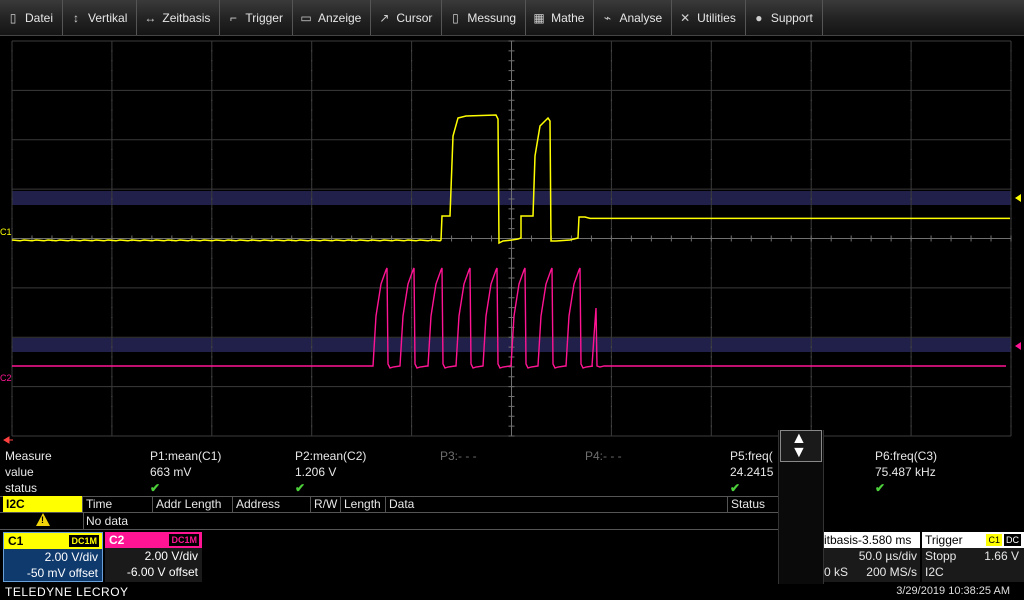 This screenshot has width=1024, height=600. What do you see at coordinates (799, 452) in the screenshot?
I see `chevron-down-icon: ▼` at bounding box center [799, 452].